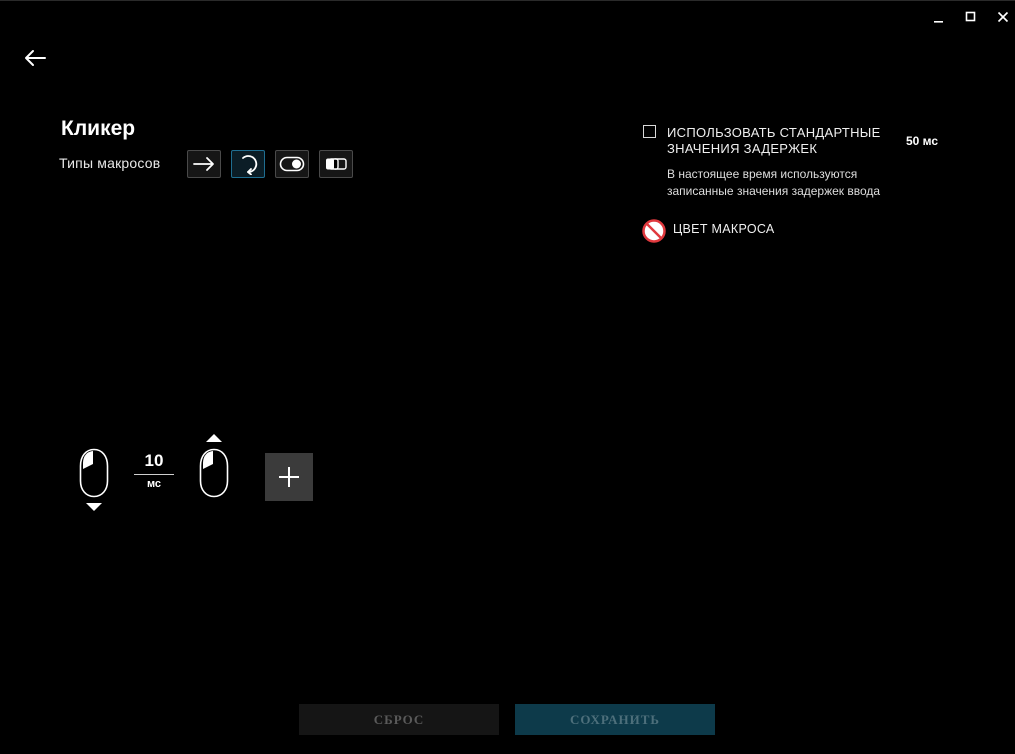 This screenshot has width=1015, height=754. What do you see at coordinates (110, 163) in the screenshot?
I see `macro-types-label: Типы макросов` at bounding box center [110, 163].